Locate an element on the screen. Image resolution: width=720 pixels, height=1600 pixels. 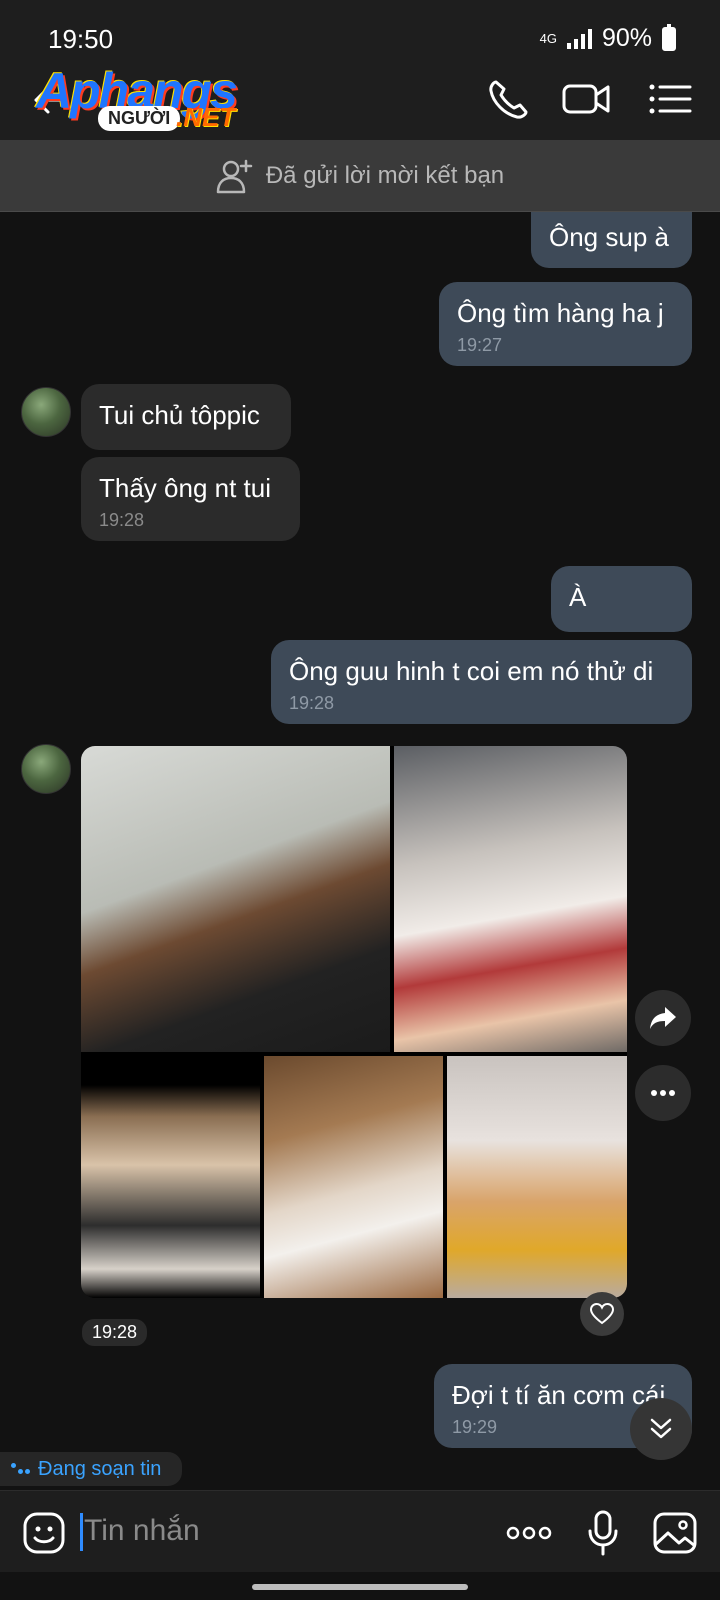
microphone-icon is located at coordinates (603, 1533).